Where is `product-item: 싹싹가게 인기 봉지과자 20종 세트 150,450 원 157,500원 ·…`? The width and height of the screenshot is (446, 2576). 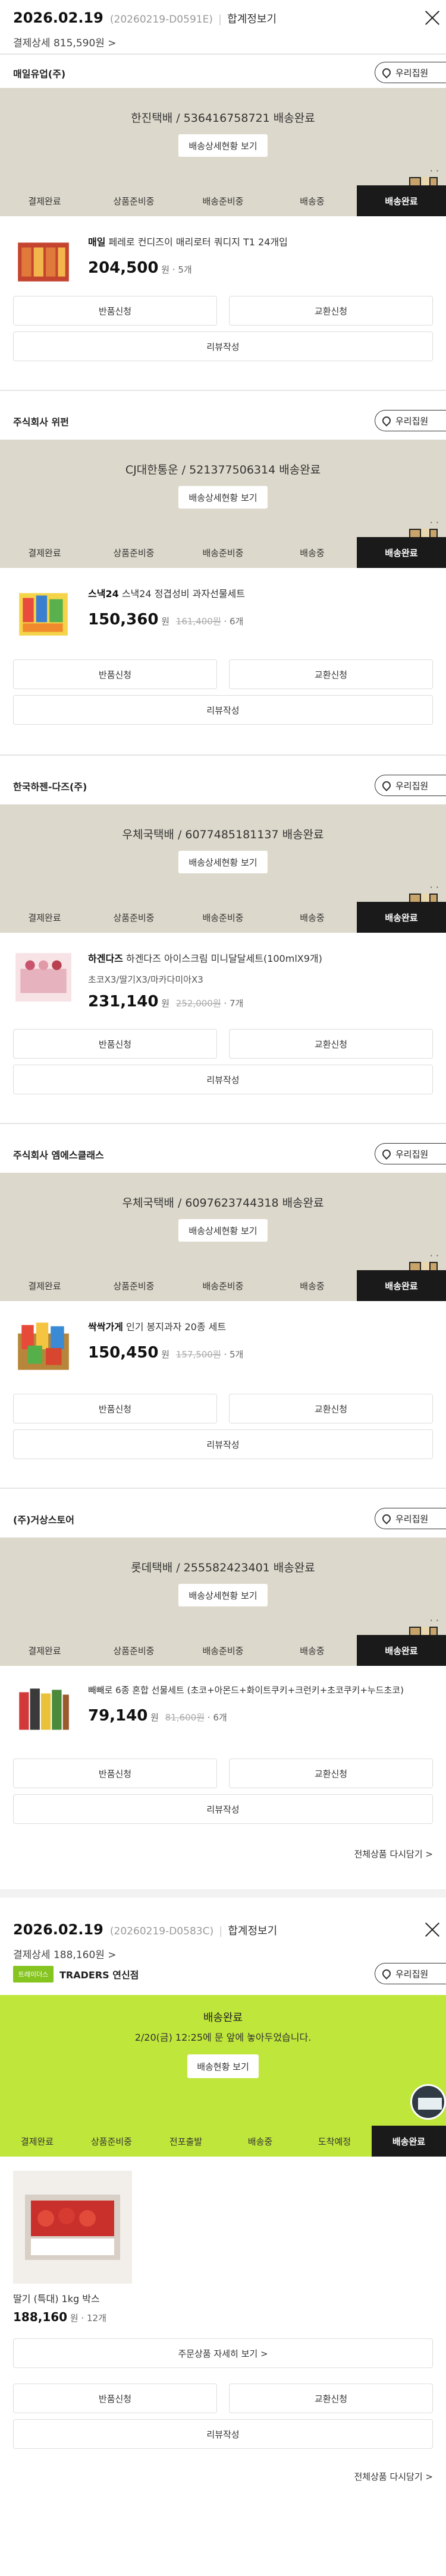
product-item: 싹싹가게 인기 봉지과자 20종 세트 150,450 원 157,500원 ·… is located at coordinates (223, 1343).